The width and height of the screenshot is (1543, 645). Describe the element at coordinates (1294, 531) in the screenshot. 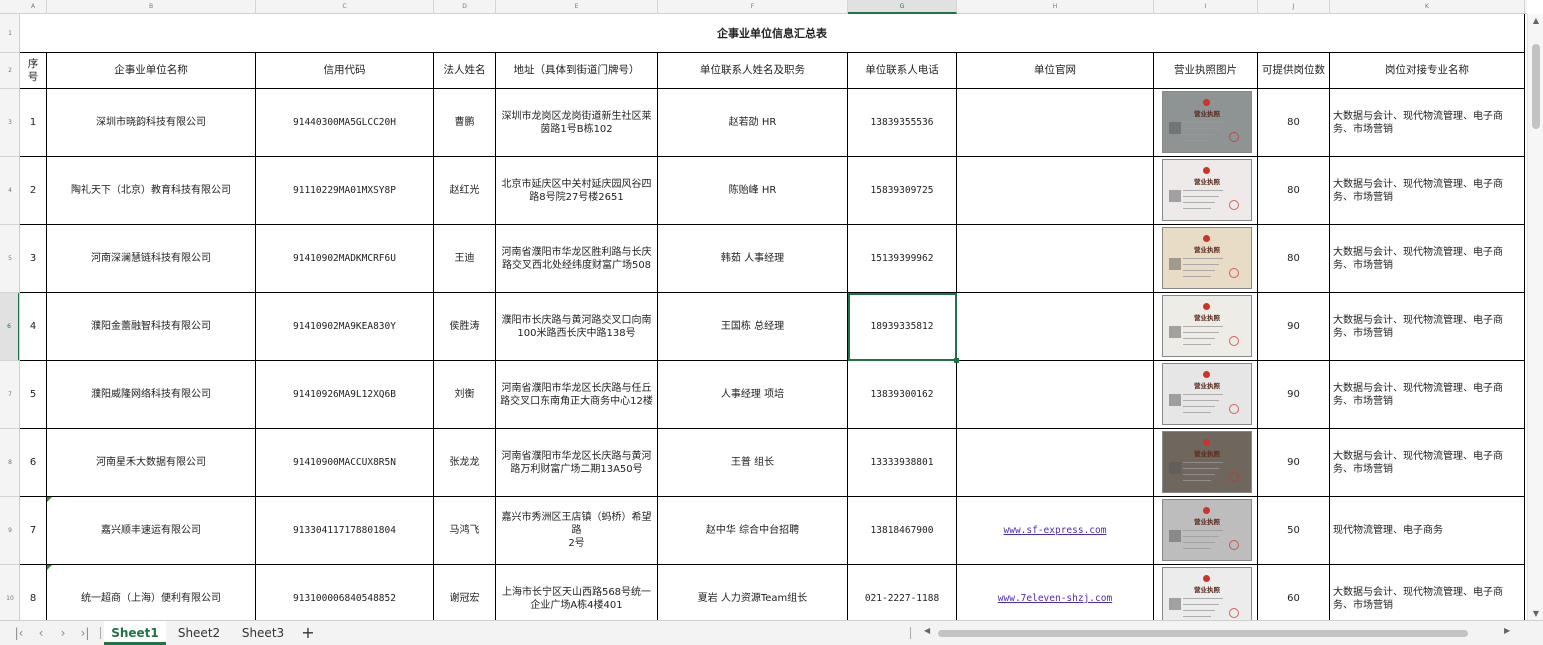

I see `cell-jobs: 50` at that location.